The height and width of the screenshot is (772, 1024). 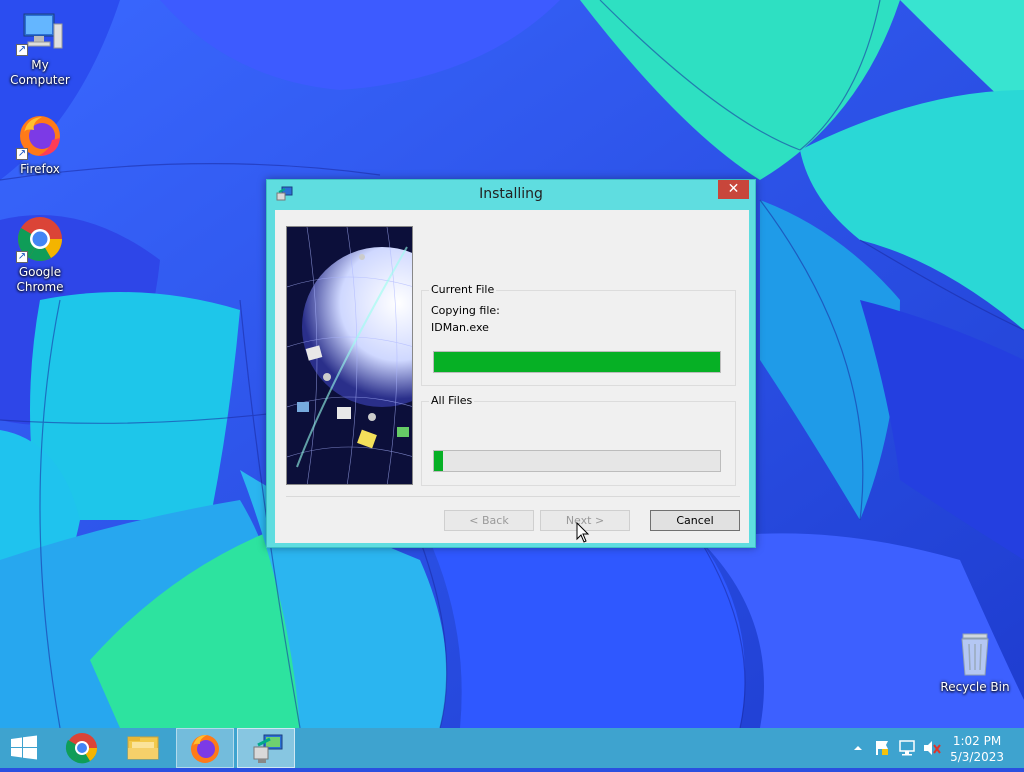 I want to click on copying-status-text: Copying file:, so click(x=465, y=310).